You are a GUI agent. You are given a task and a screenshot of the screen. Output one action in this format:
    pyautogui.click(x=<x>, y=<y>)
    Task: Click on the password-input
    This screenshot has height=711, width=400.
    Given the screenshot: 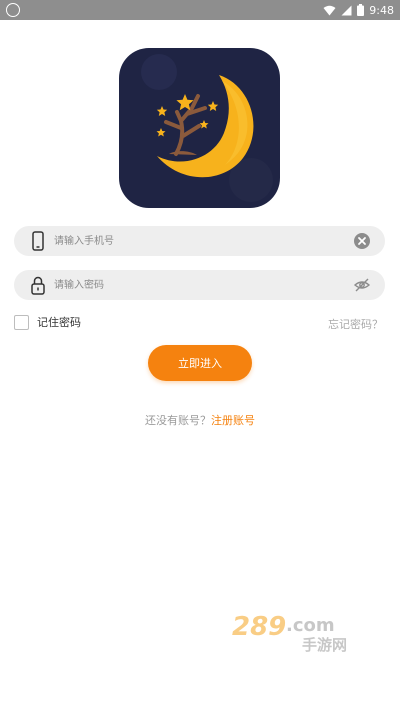 What is the action you would take?
    pyautogui.click(x=189, y=285)
    